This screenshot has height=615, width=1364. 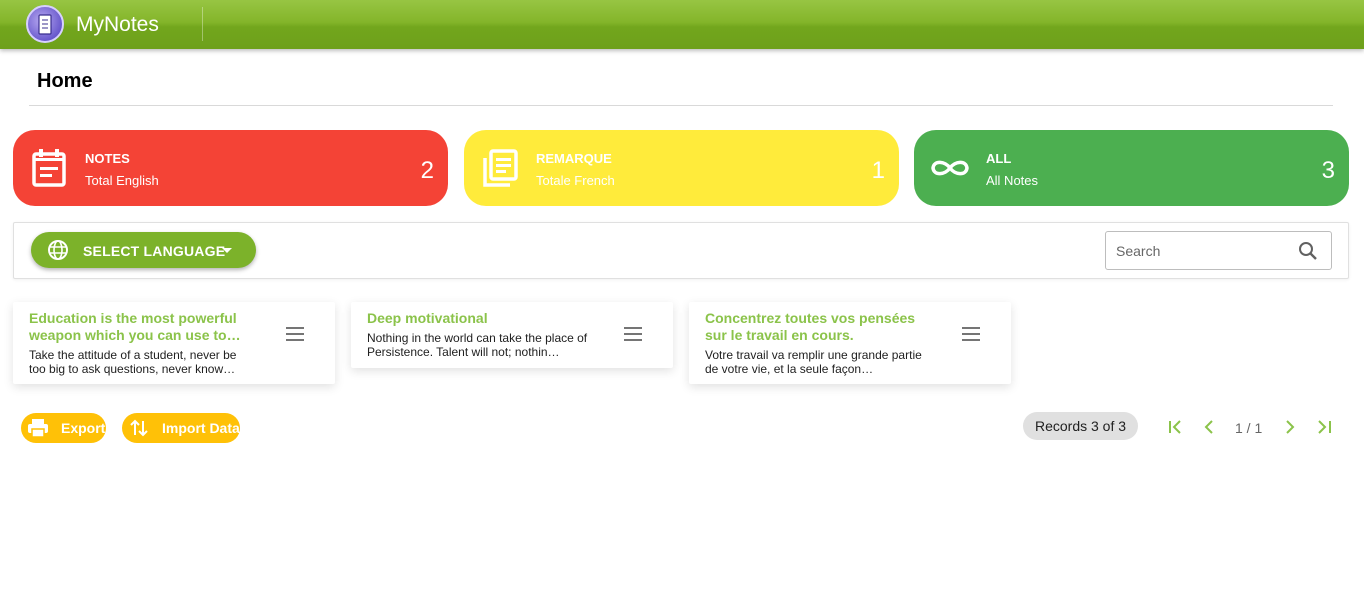 What do you see at coordinates (227, 250) in the screenshot?
I see `chevron-down-icon` at bounding box center [227, 250].